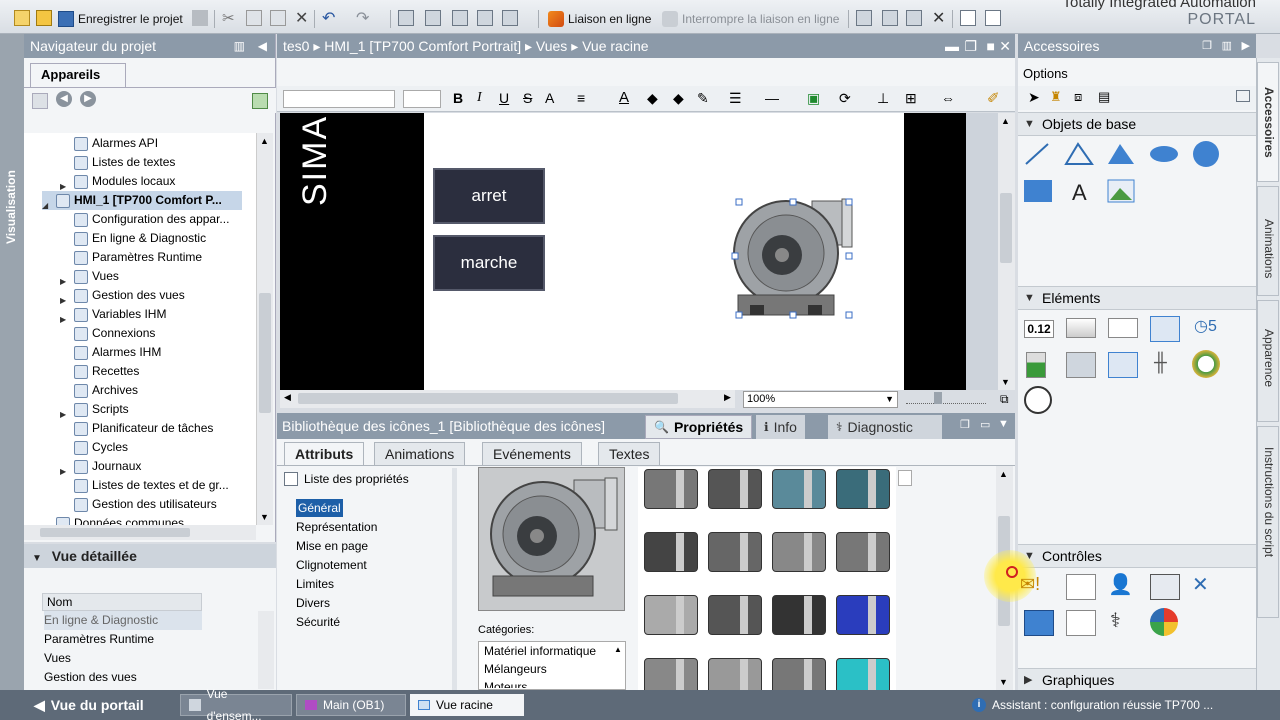 This screenshot has height=720, width=1280. Describe the element at coordinates (362, 18) in the screenshot. I see `redo-icon: ↷` at that location.